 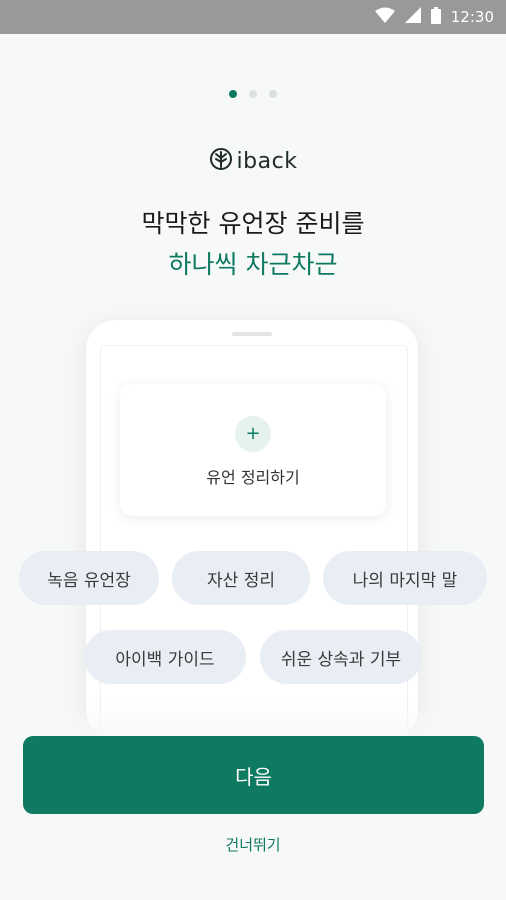 What do you see at coordinates (253, 223) in the screenshot?
I see `onboarding-title: 막막한 유언장 준비를` at bounding box center [253, 223].